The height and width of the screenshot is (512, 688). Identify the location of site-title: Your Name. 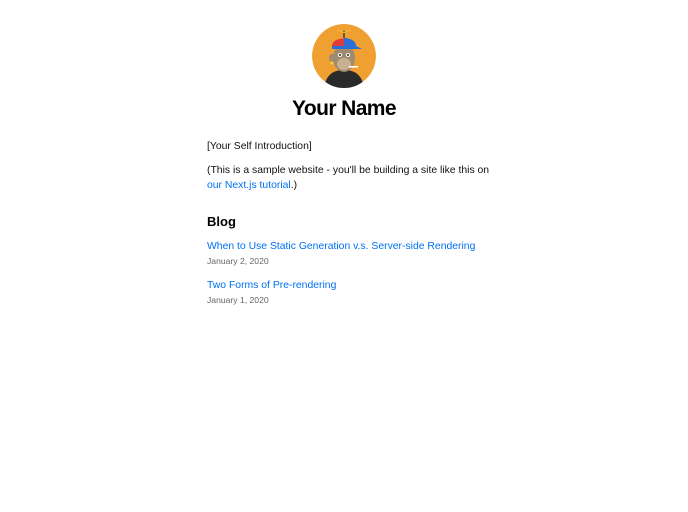
(344, 108).